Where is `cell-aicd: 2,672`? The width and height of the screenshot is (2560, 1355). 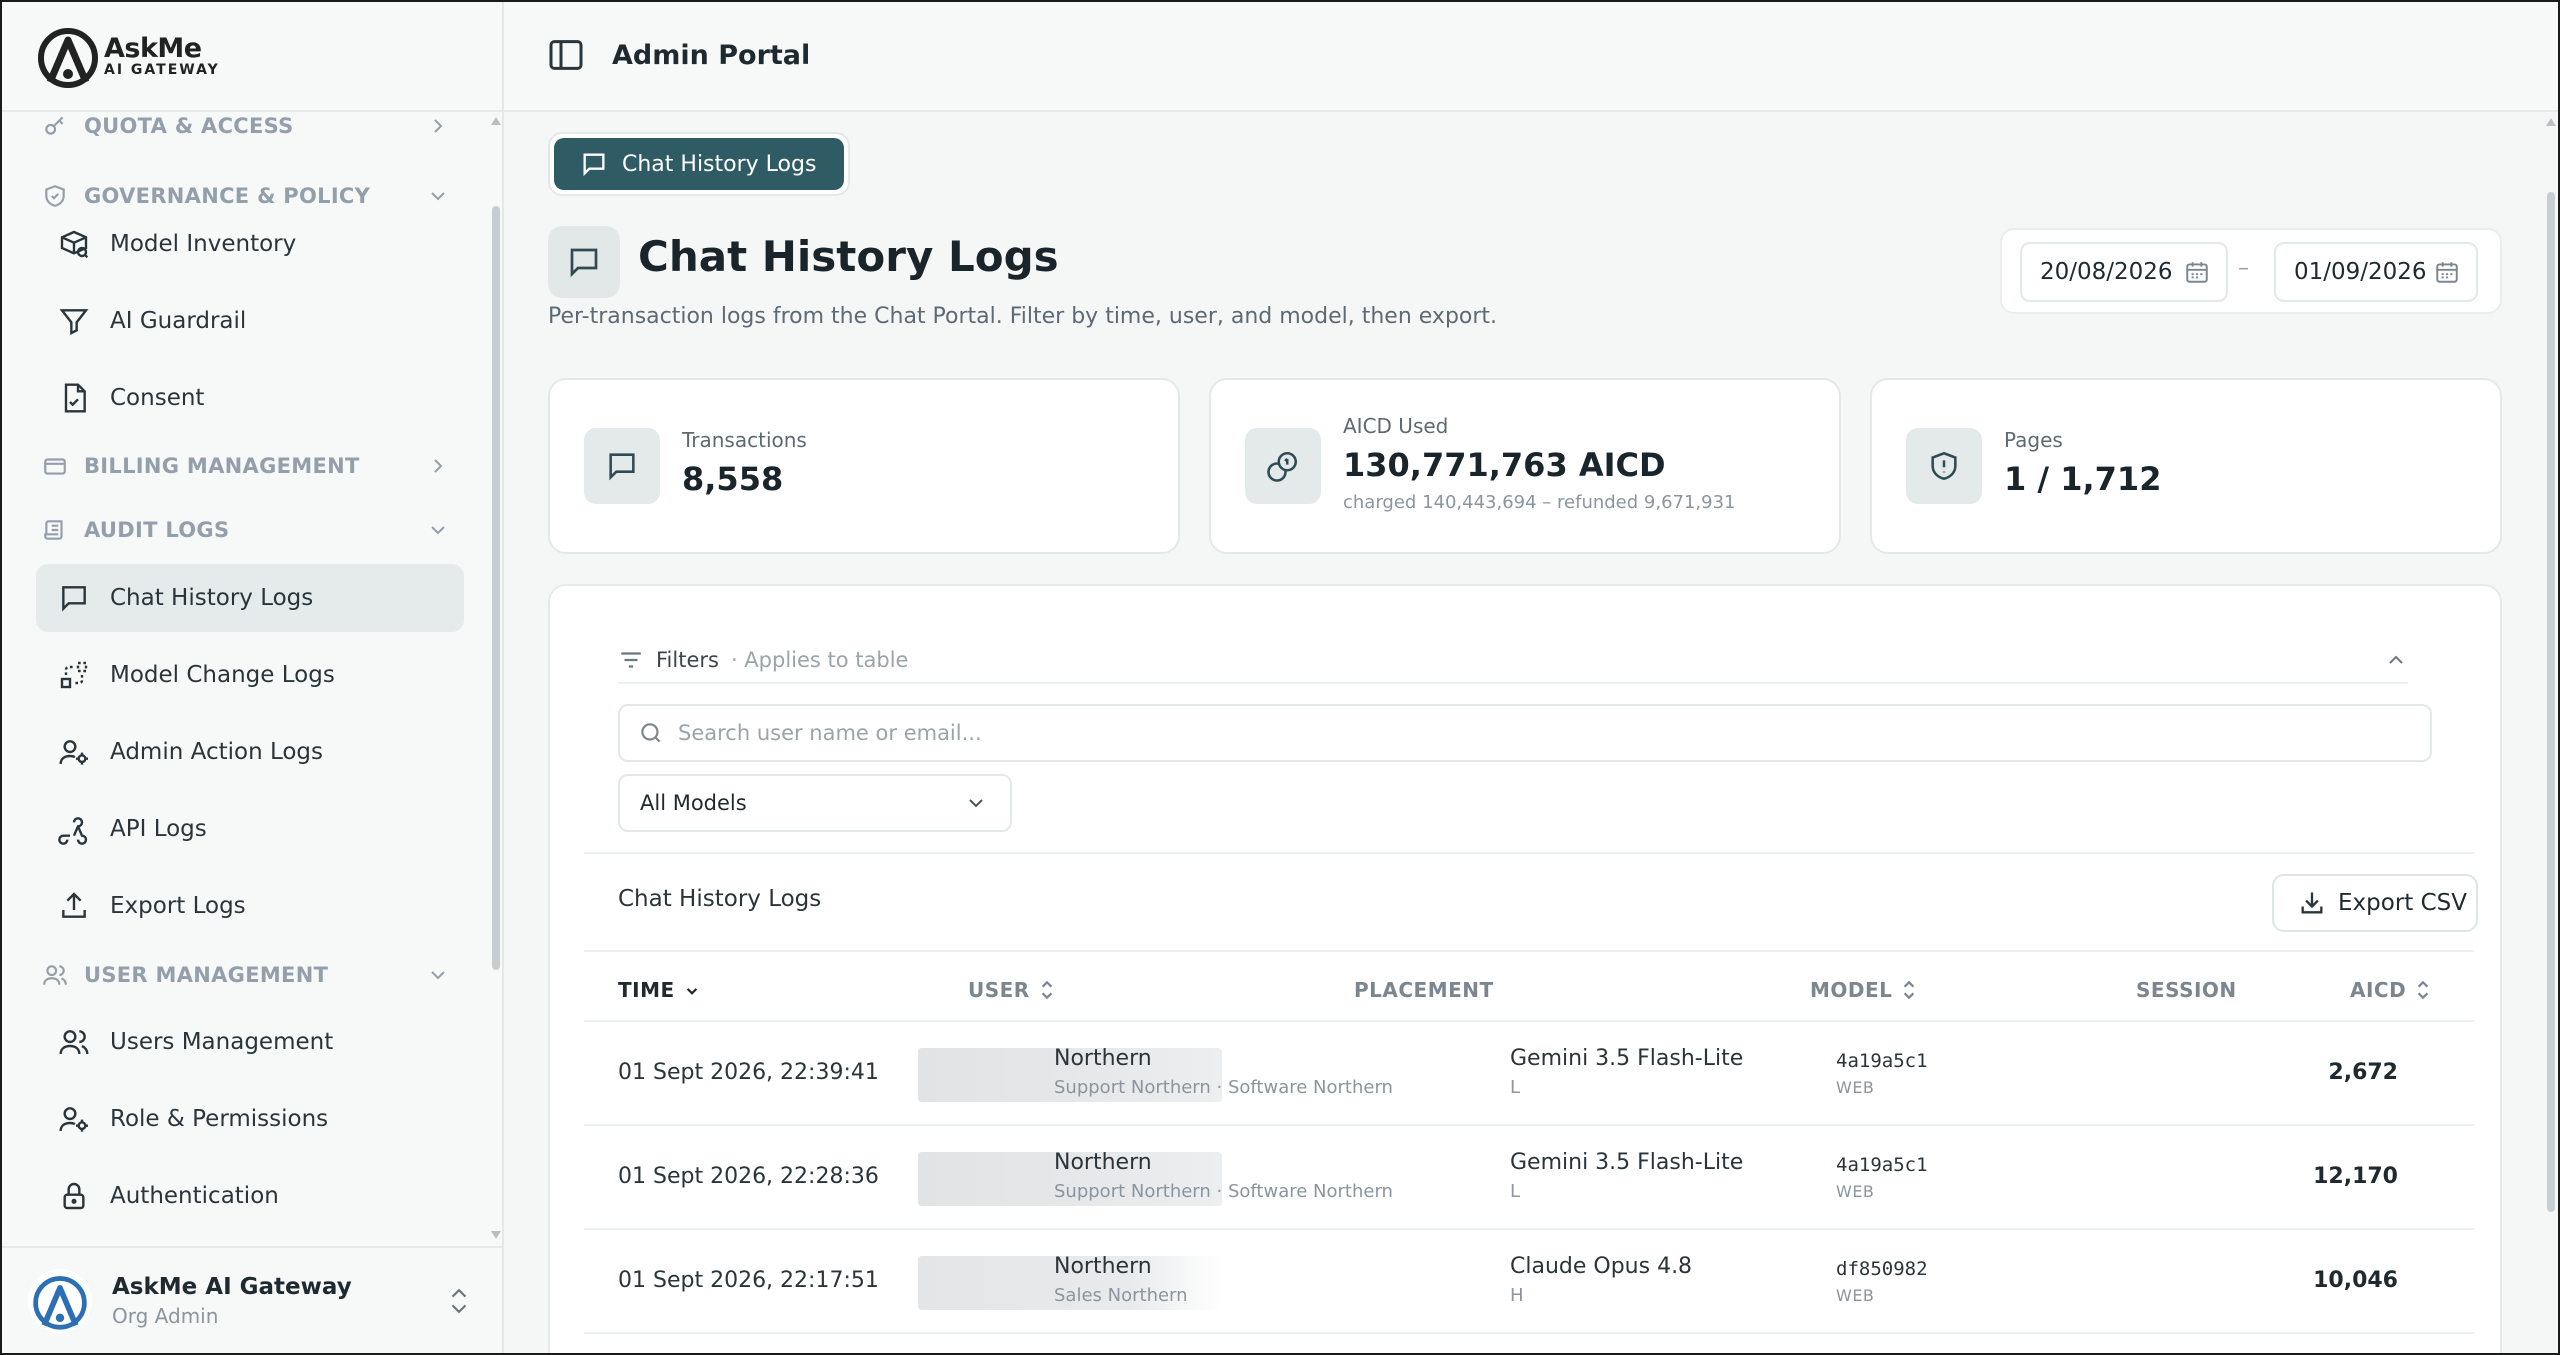 cell-aicd: 2,672 is located at coordinates (2363, 1072).